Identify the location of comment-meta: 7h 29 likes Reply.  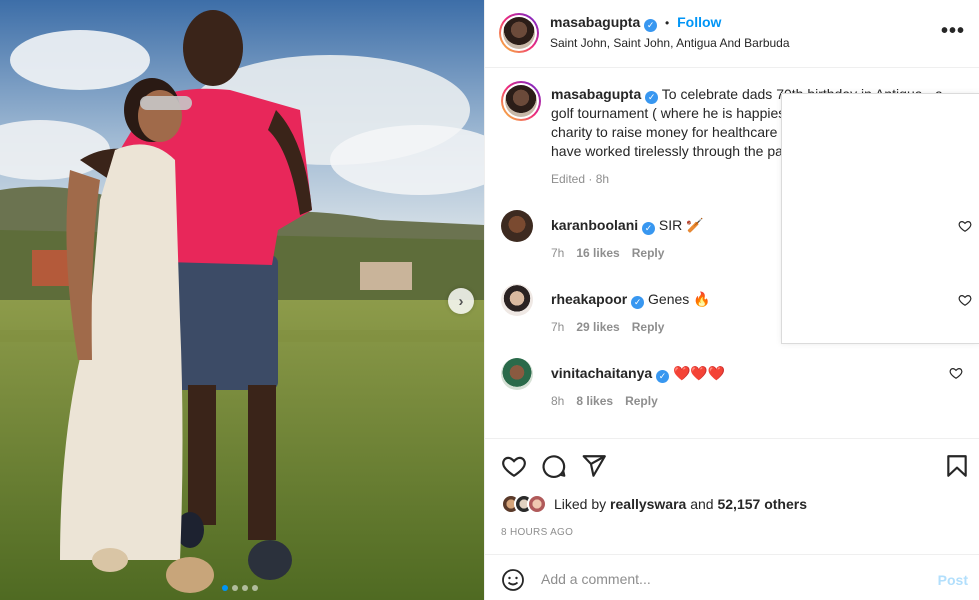
(607, 327).